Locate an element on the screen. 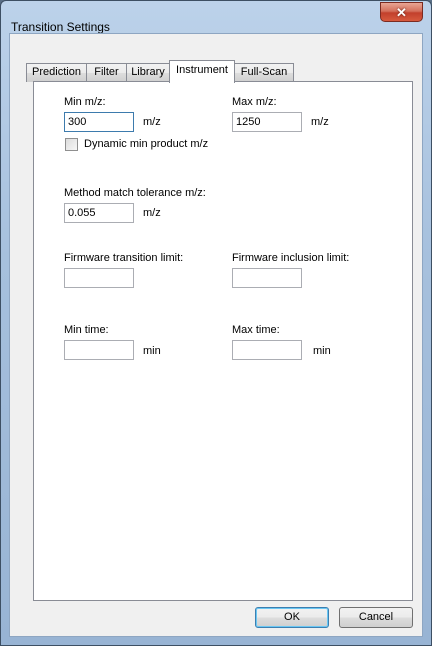 The image size is (432, 646). close-button: ✕ is located at coordinates (401, 12).